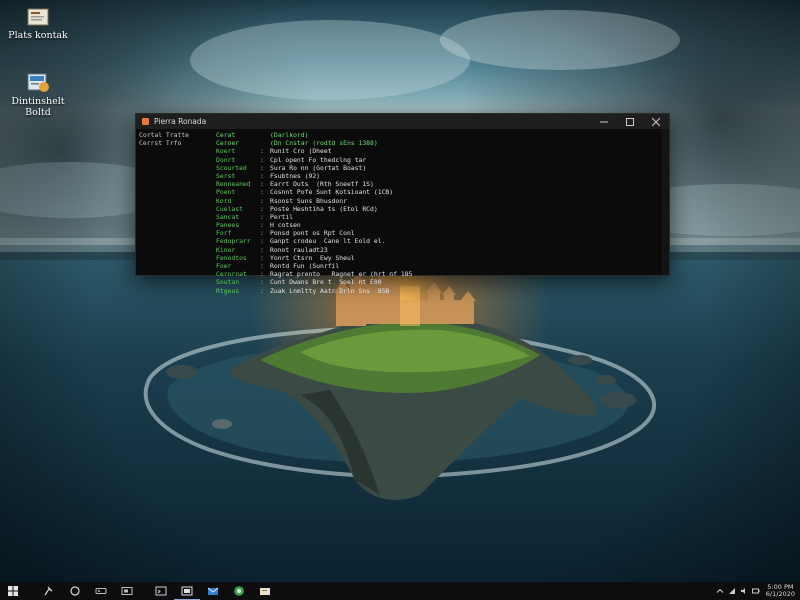 The width and height of the screenshot is (800, 600). I want to click on network-icon, so click(731, 591).